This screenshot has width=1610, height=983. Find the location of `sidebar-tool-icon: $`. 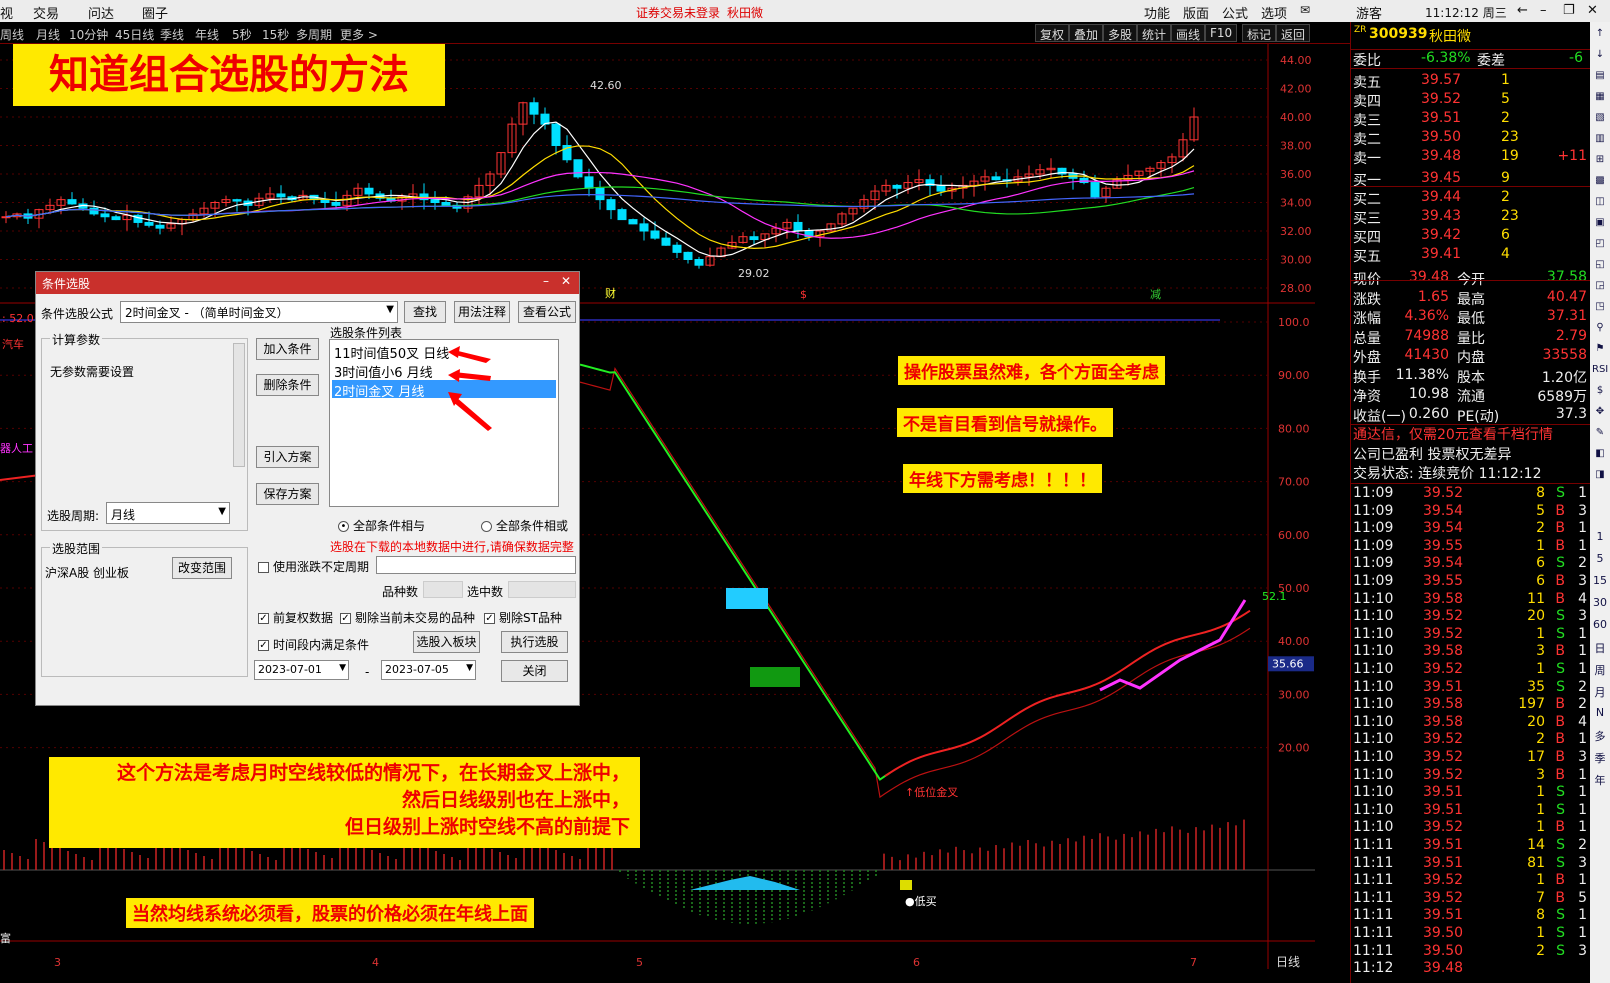

sidebar-tool-icon: $ is located at coordinates (1600, 393).